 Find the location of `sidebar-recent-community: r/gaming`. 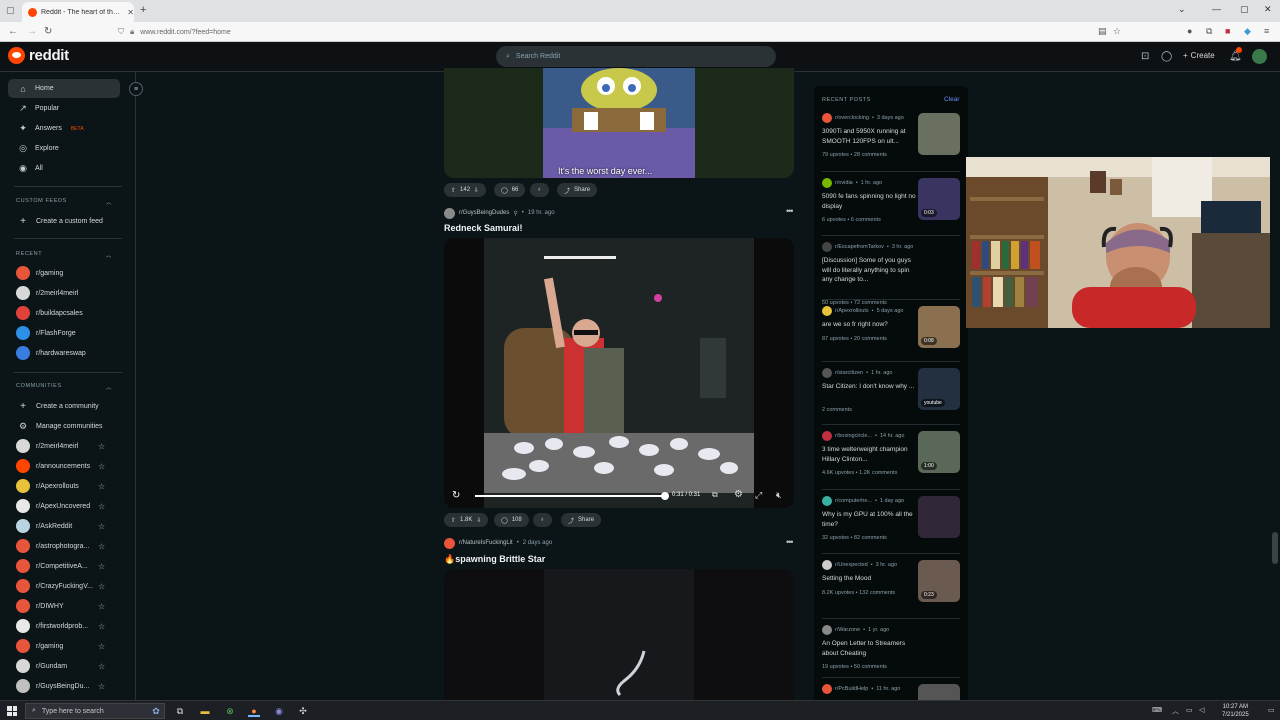

sidebar-recent-community: r/gaming is located at coordinates (66, 273).